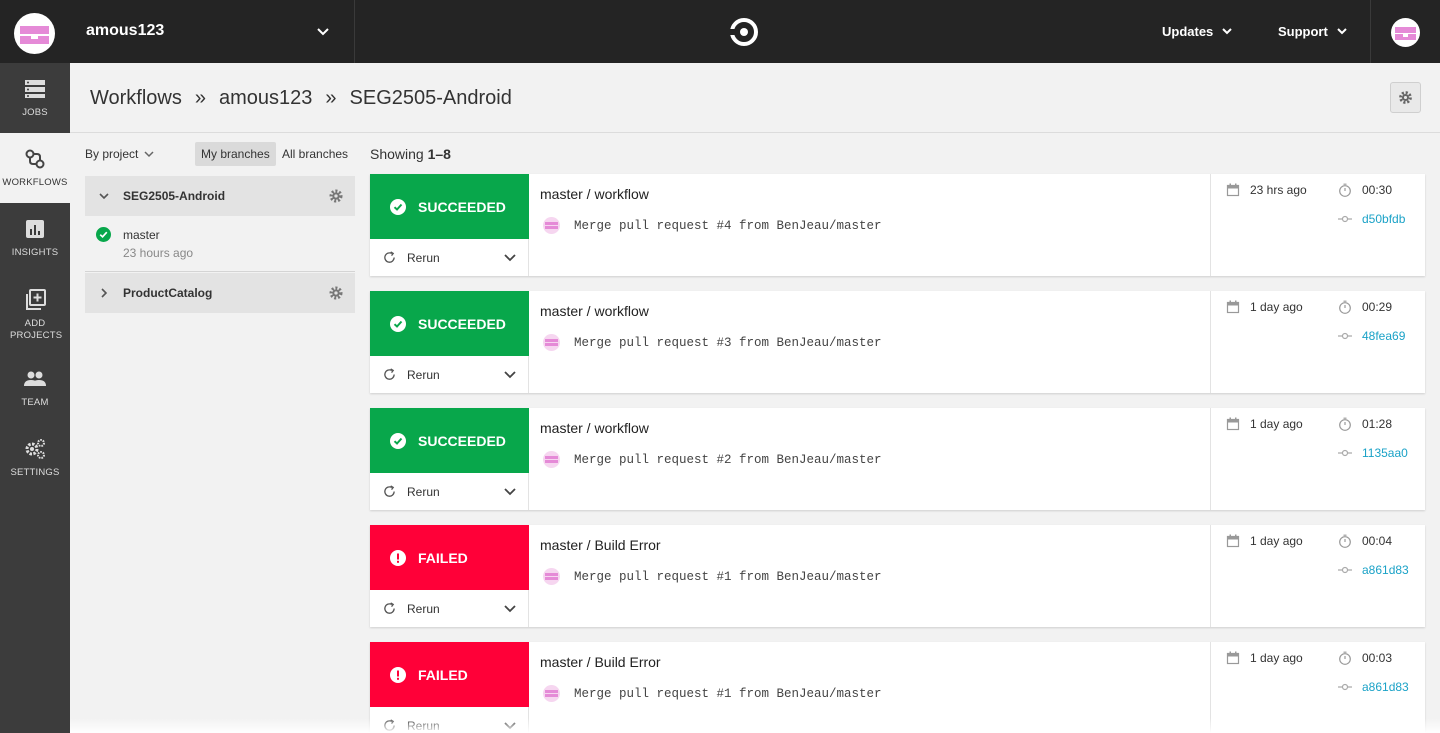 The height and width of the screenshot is (733, 1440). I want to click on sidebar-item-settings: SETTINGS, so click(35, 458).